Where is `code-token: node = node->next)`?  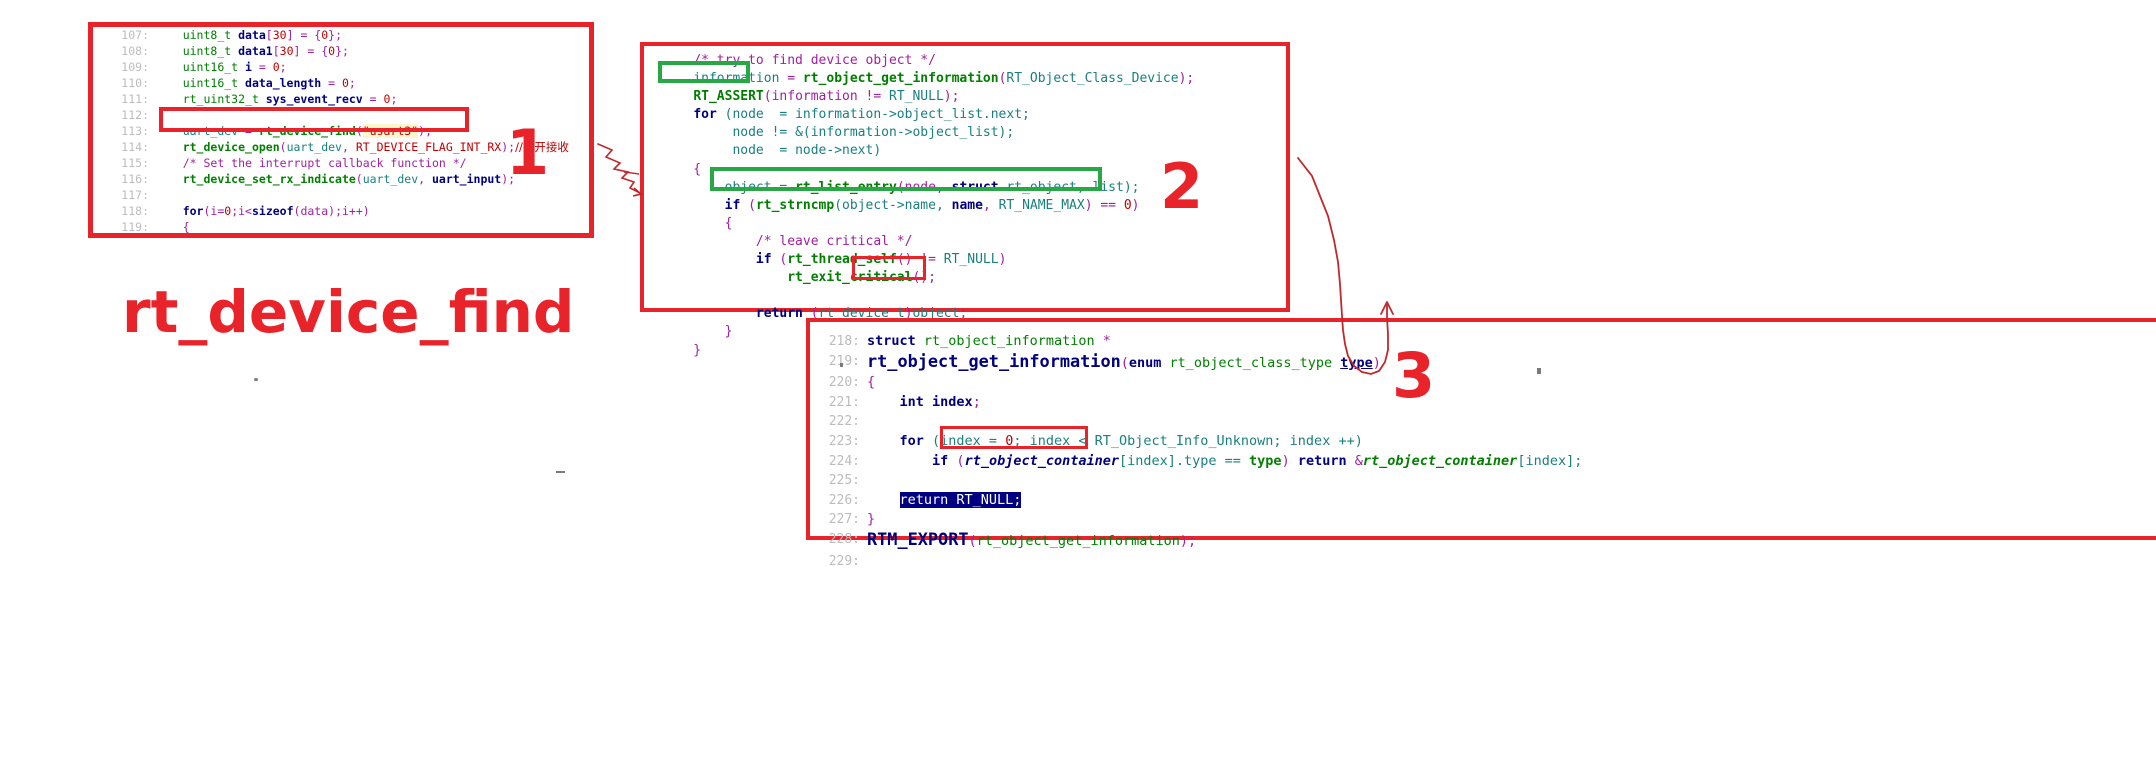
code-token: node = node->next) is located at coordinates (807, 151).